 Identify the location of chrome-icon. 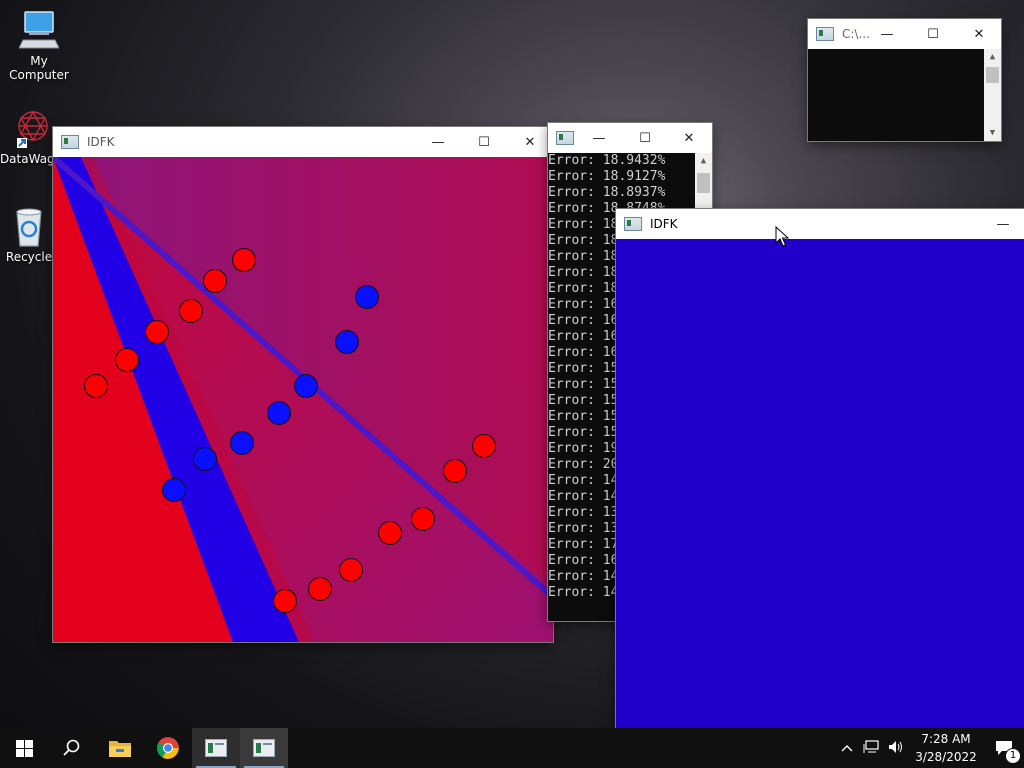
(168, 748).